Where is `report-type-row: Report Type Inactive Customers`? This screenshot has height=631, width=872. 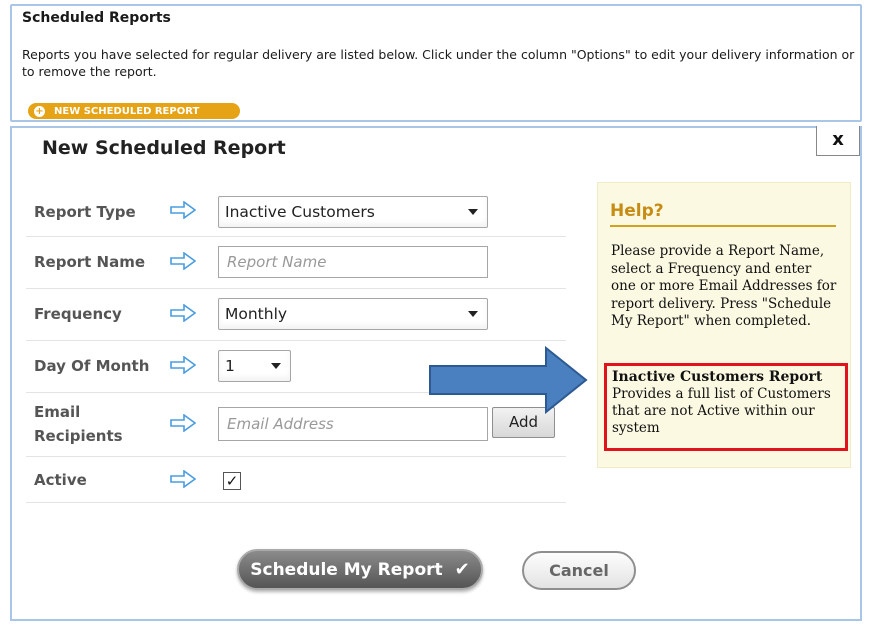 report-type-row: Report Type Inactive Customers is located at coordinates (296, 212).